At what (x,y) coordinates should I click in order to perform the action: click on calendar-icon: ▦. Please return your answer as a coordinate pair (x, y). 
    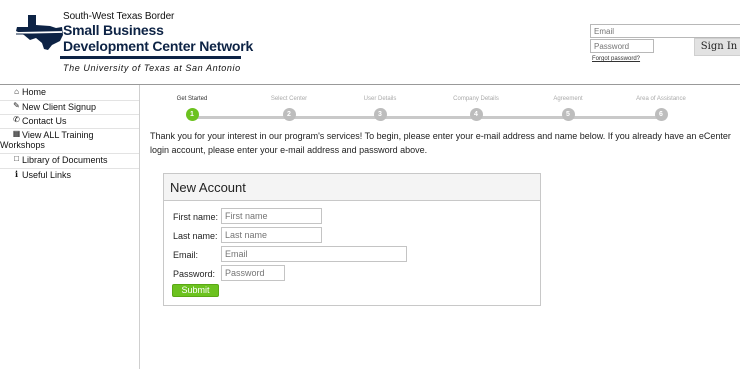
    Looking at the image, I should click on (16, 133).